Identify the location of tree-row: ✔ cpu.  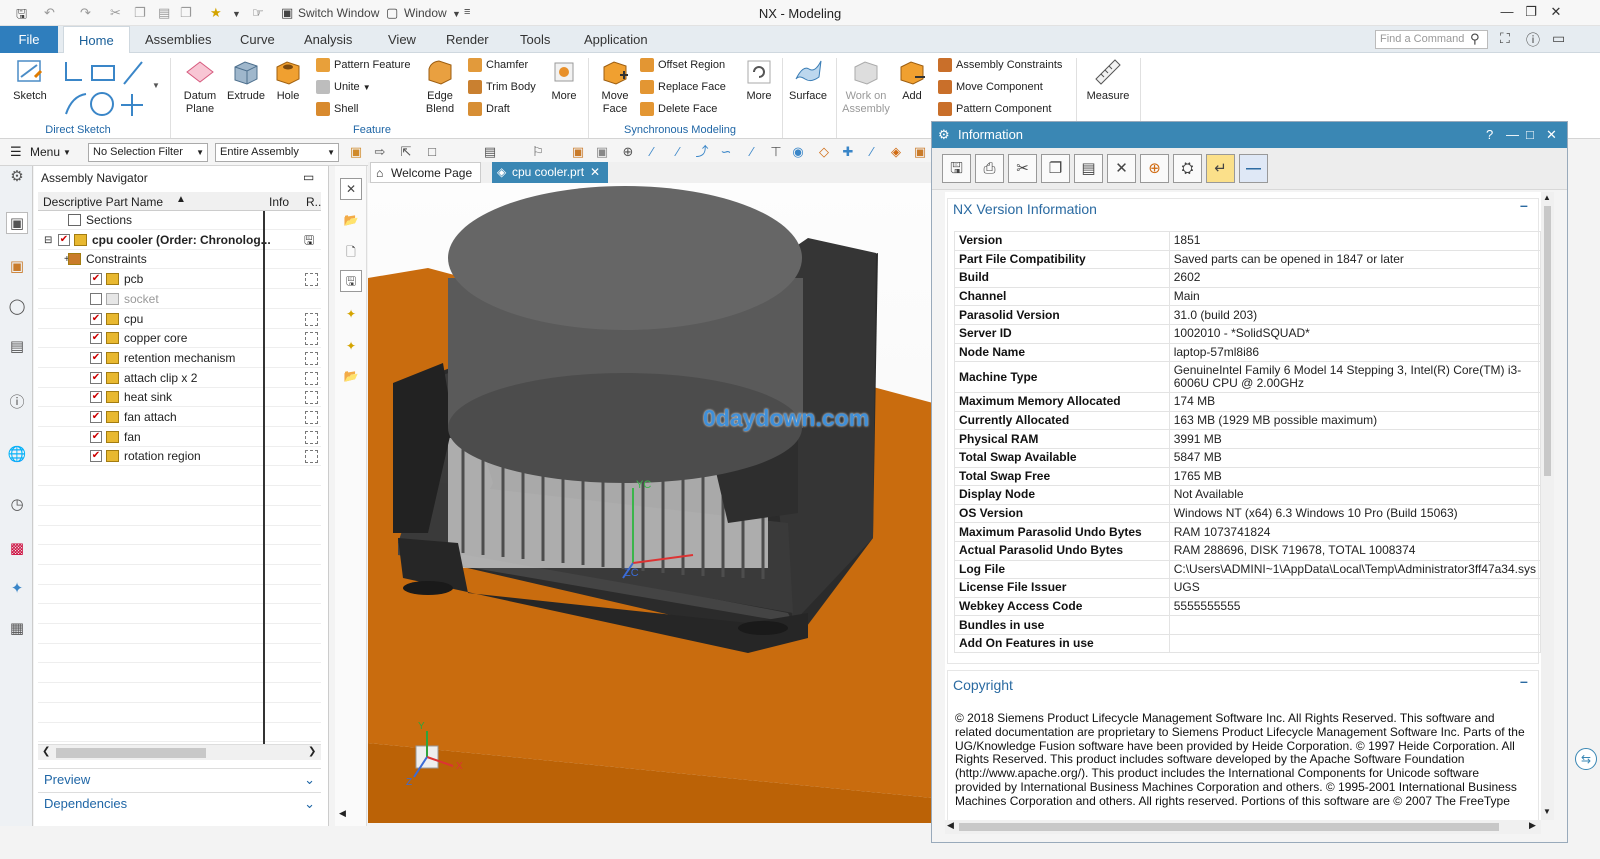
(179, 319).